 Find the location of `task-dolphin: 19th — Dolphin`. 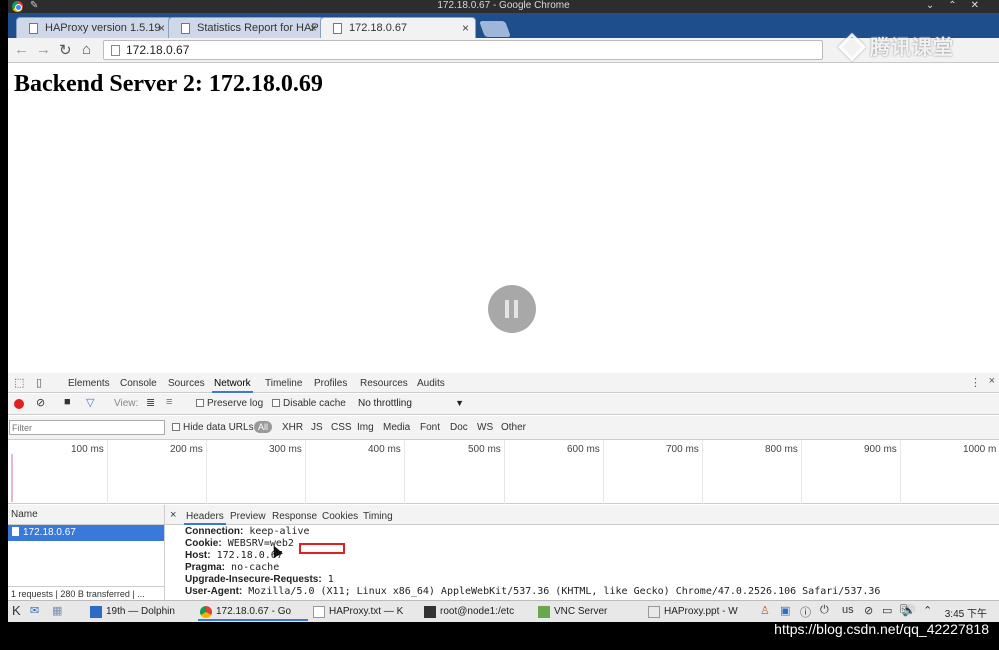

task-dolphin: 19th — Dolphin is located at coordinates (142, 612).